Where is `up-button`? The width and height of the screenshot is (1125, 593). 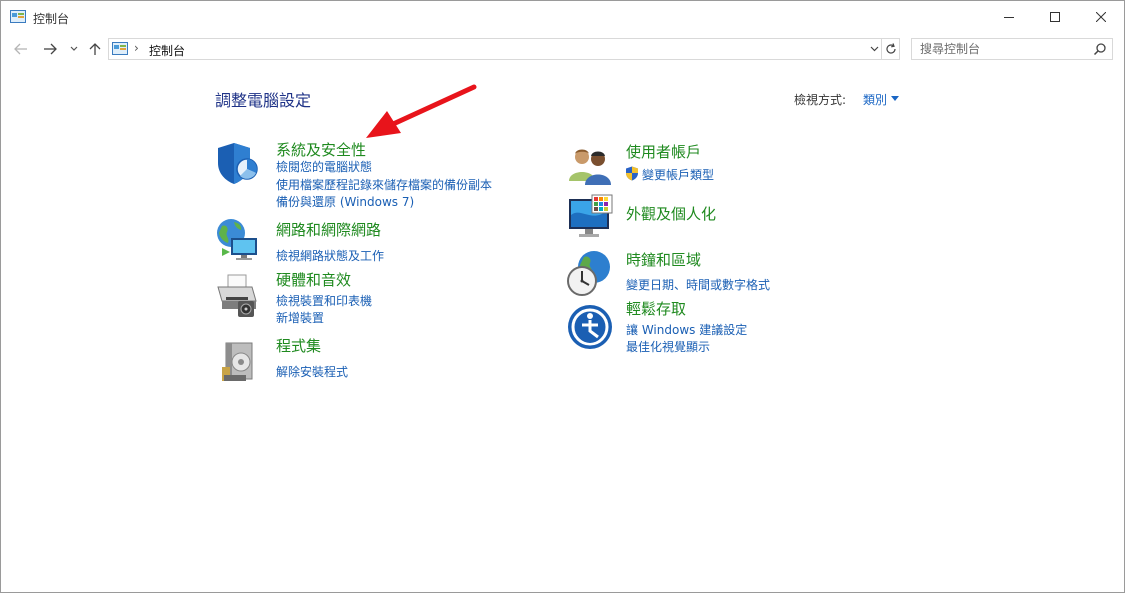
up-button is located at coordinates (95, 49).